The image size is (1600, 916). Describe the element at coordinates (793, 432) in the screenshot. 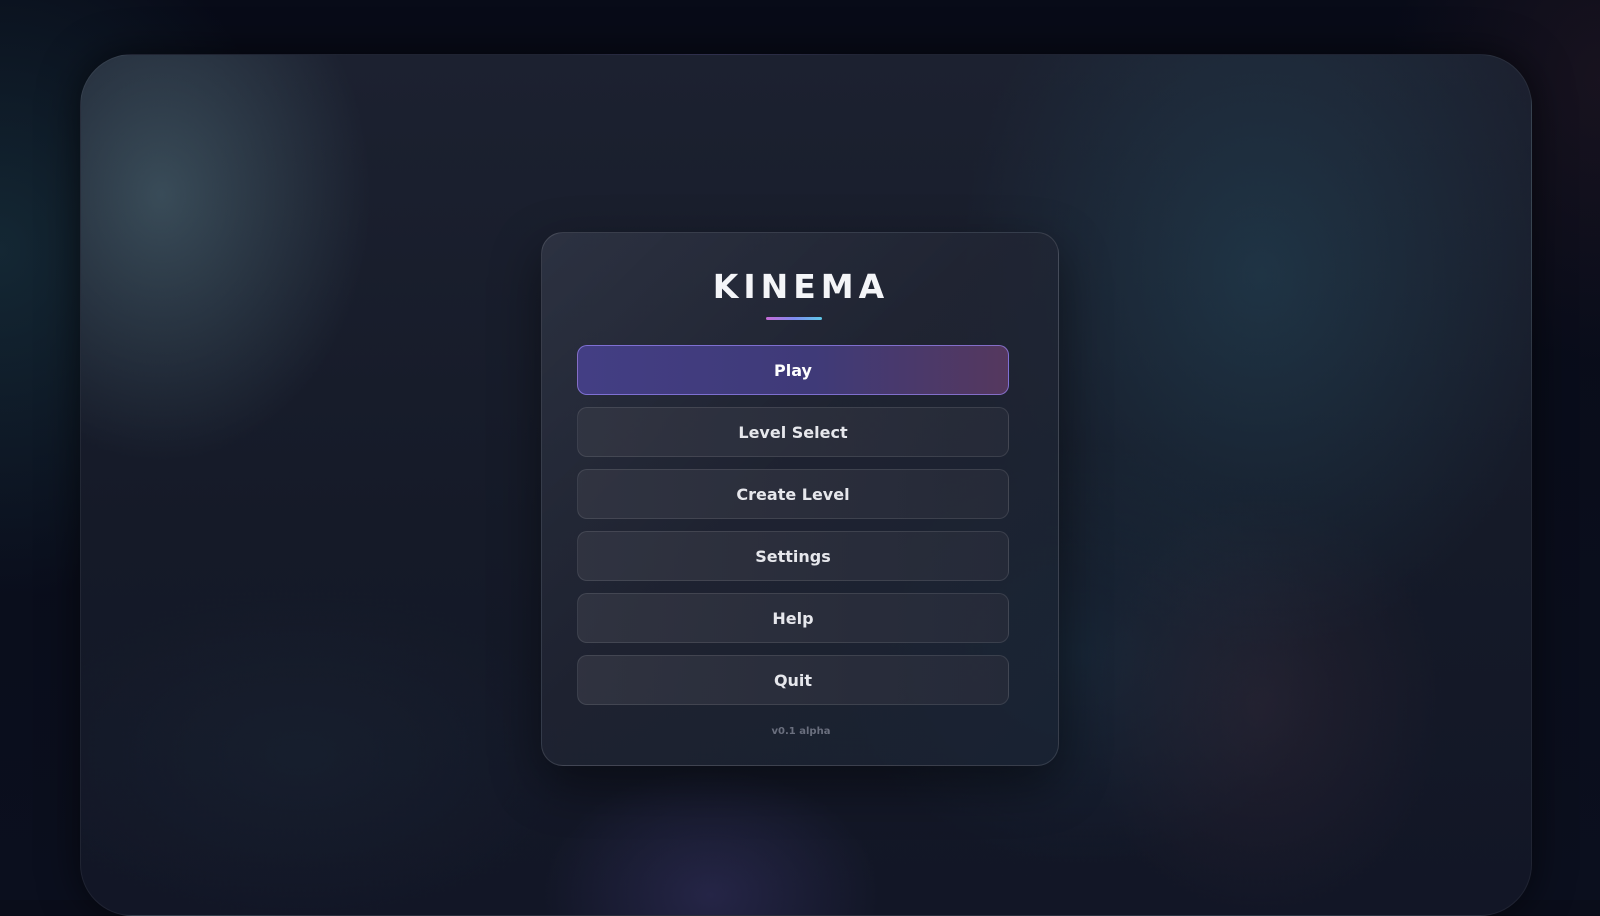

I see `level-select-button: Level Select` at that location.